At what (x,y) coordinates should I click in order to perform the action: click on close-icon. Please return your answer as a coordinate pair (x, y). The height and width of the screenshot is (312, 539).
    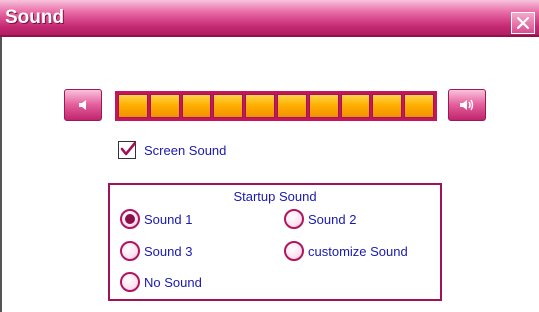
    Looking at the image, I should click on (523, 23).